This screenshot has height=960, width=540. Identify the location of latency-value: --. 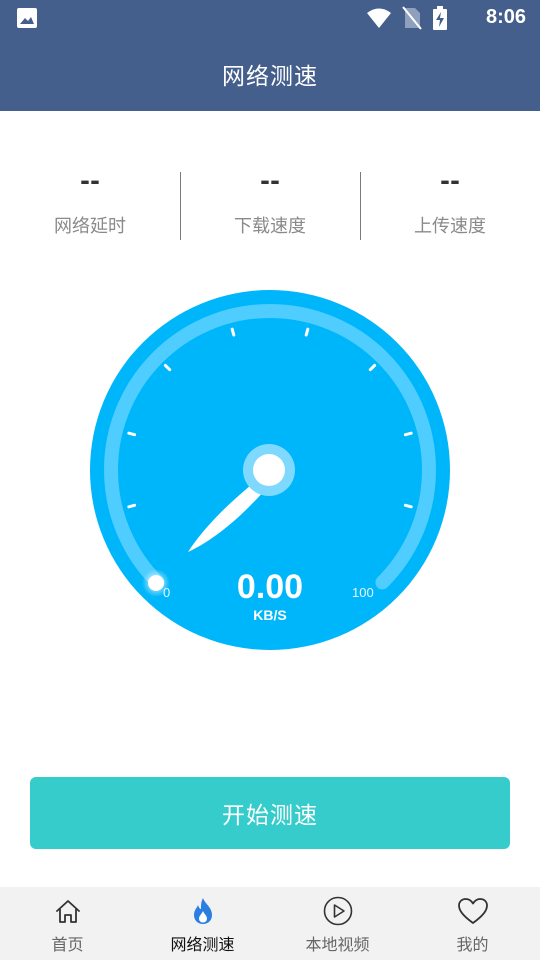
(90, 181).